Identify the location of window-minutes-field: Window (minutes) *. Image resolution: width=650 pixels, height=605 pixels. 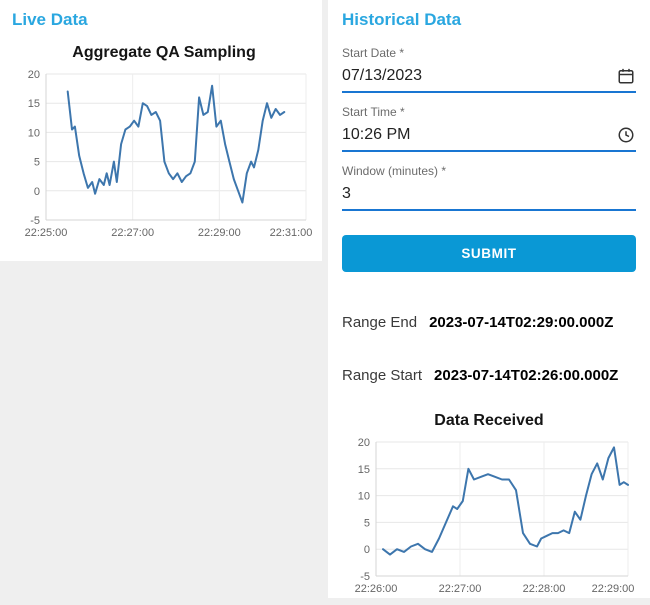
(489, 187).